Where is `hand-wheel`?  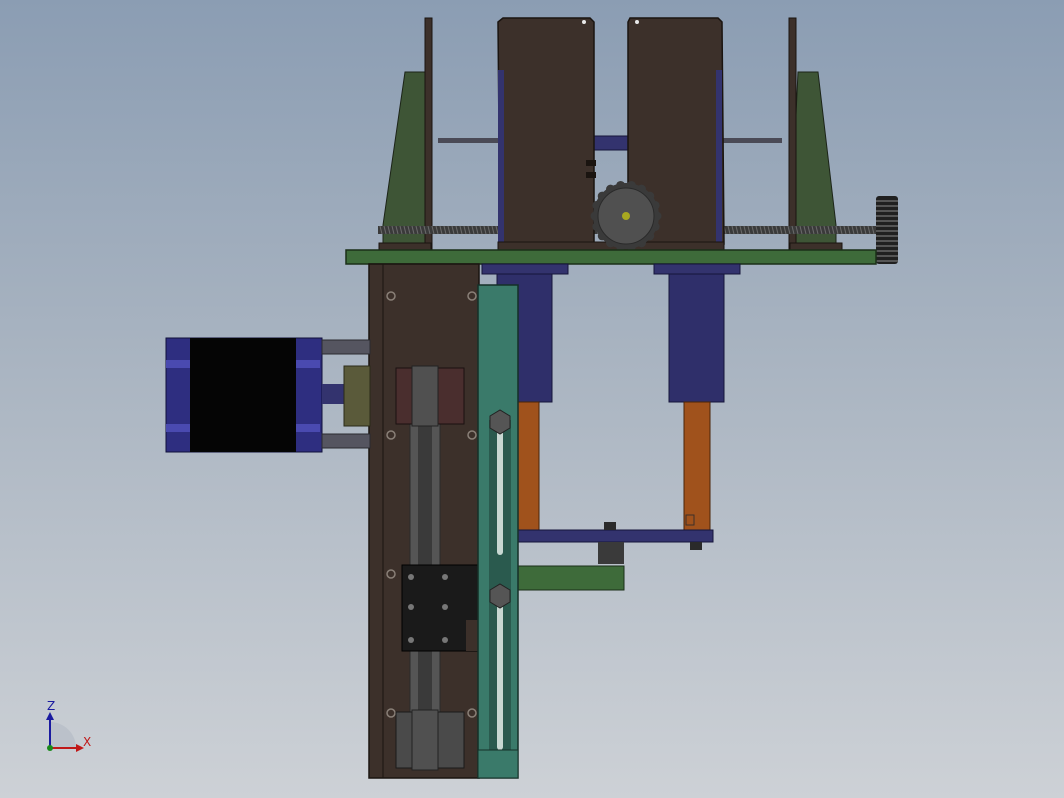 hand-wheel is located at coordinates (887, 230).